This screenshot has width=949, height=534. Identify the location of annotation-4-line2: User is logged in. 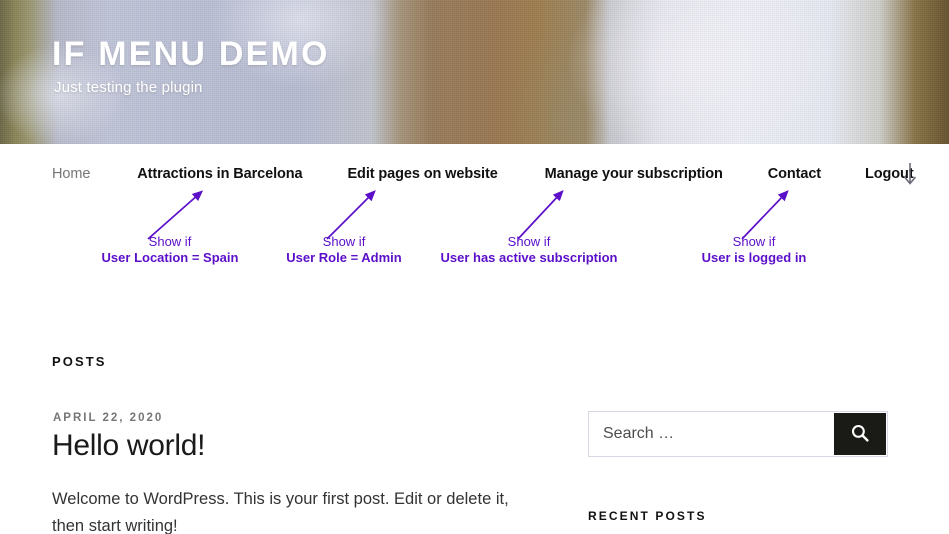
(754, 258).